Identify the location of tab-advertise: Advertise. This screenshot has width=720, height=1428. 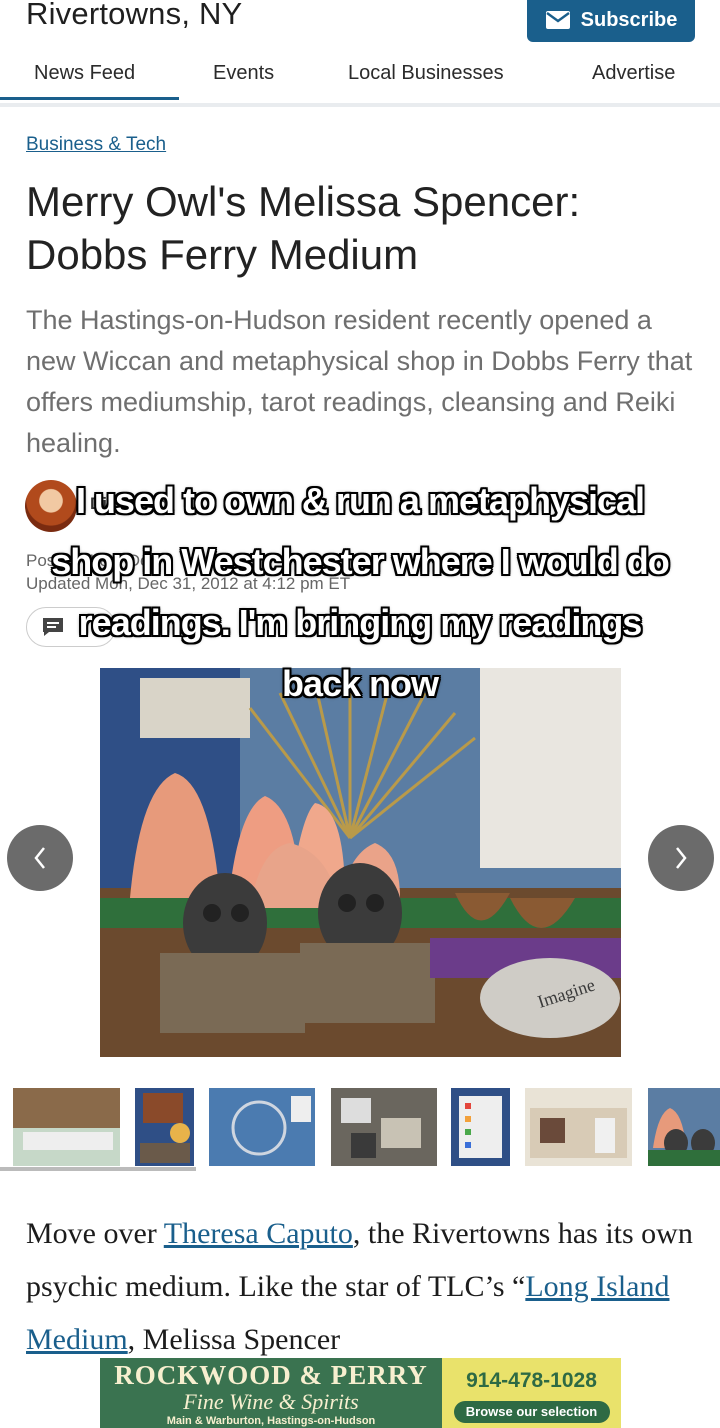
(633, 73).